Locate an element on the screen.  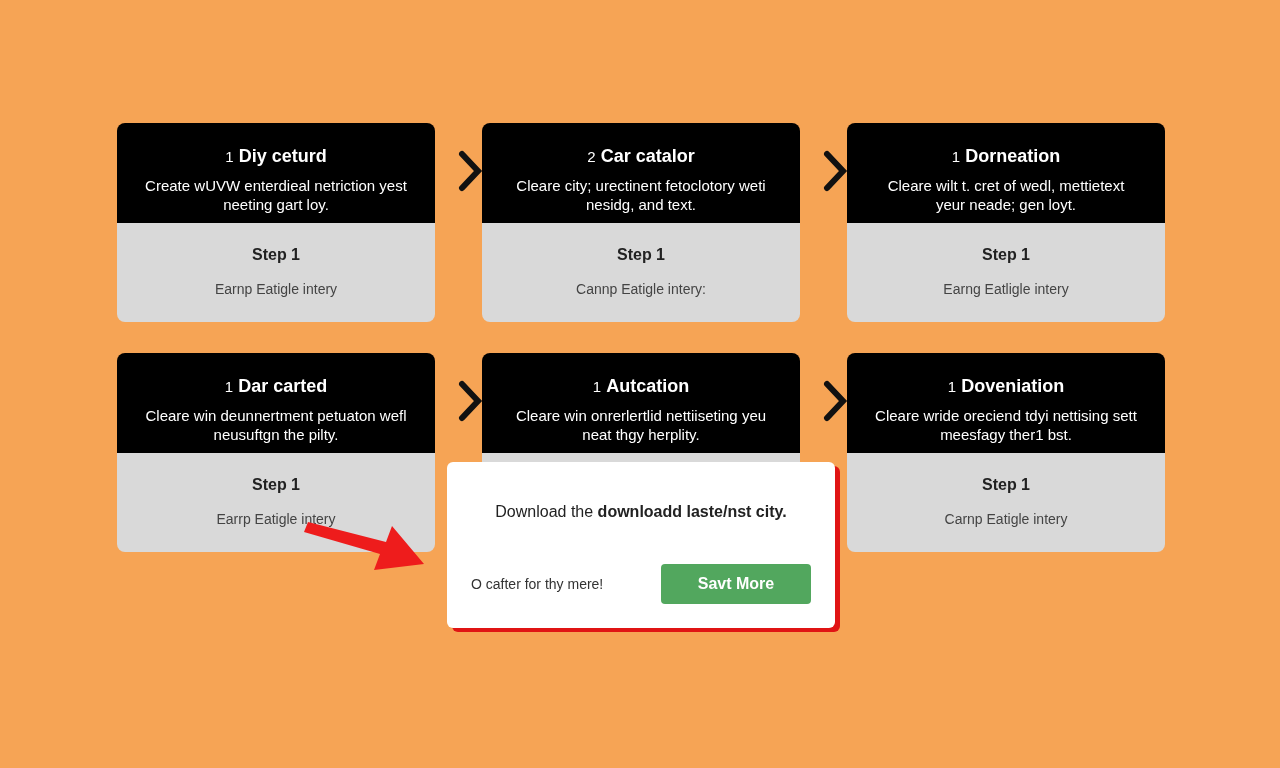
dialog-note: O cafter for thy mere! is located at coordinates (537, 584).